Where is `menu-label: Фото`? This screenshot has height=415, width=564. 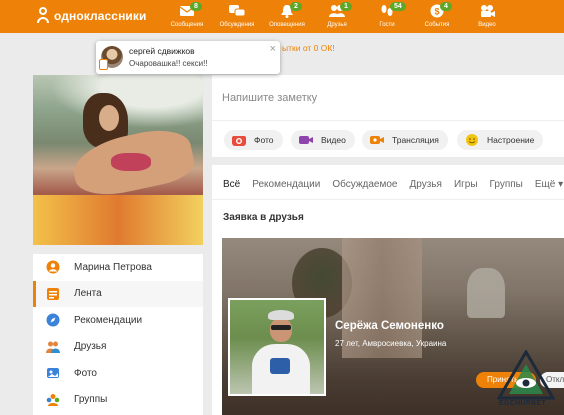 menu-label: Фото is located at coordinates (85, 373).